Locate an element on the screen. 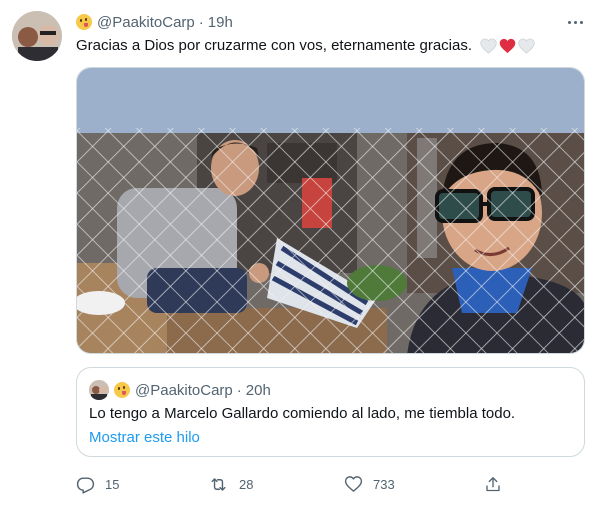 Image resolution: width=600 pixels, height=506 pixels. tweet-time: 19h is located at coordinates (220, 22).